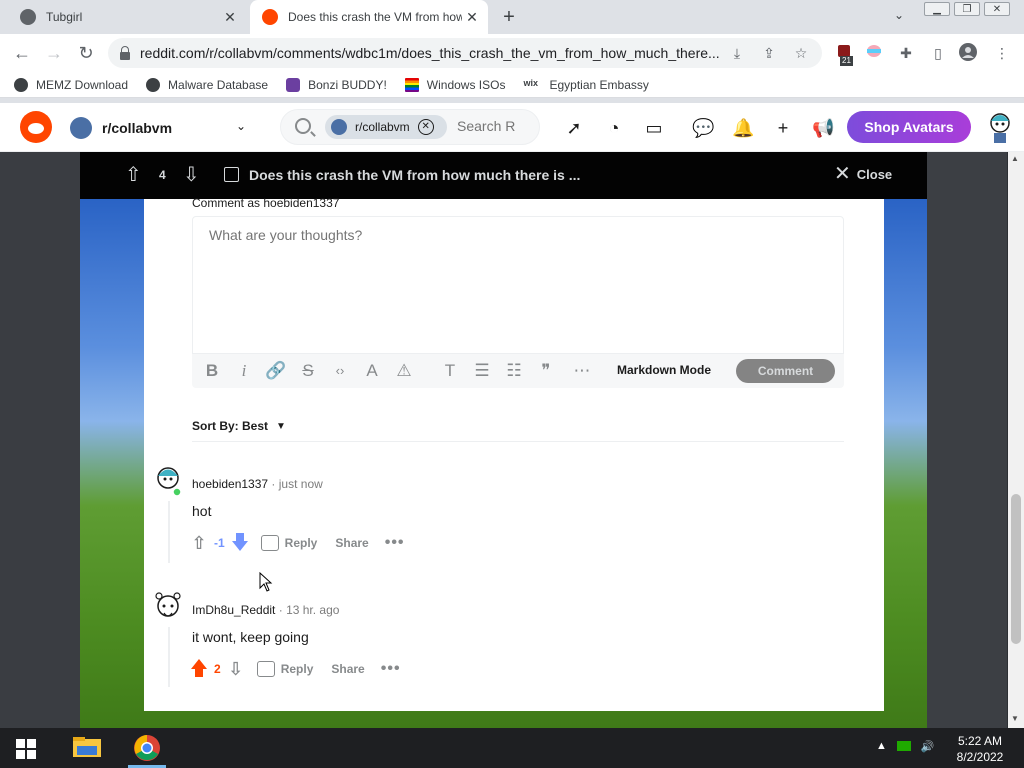 This screenshot has width=1024, height=768. What do you see at coordinates (276, 371) in the screenshot?
I see `link-icon: 🔗` at bounding box center [276, 371].